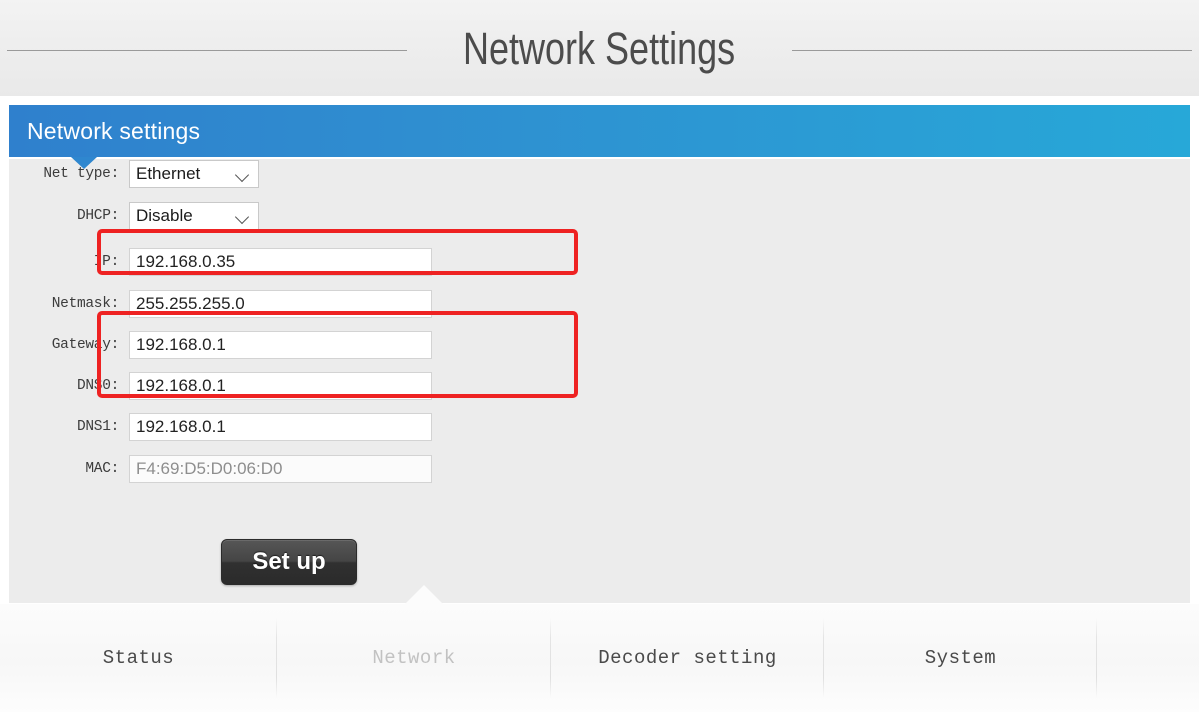 This screenshot has width=1199, height=712. I want to click on page-title: Network Settings, so click(599, 48).